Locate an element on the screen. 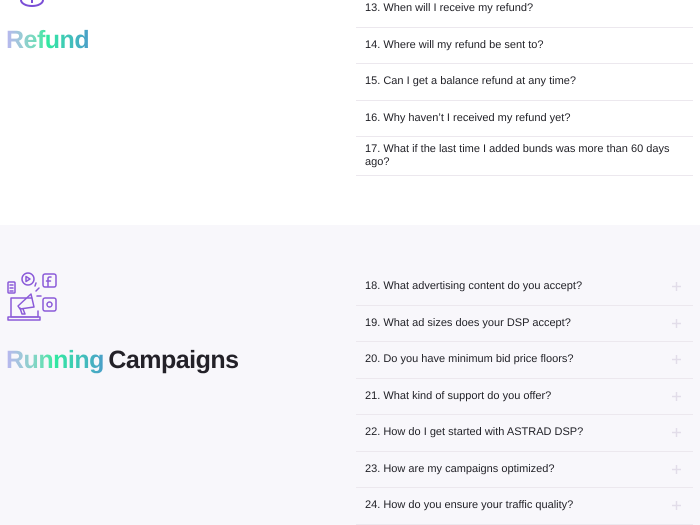 This screenshot has width=700, height=525. faq-question: 18. What advertising content do you accept? is located at coordinates (473, 287).